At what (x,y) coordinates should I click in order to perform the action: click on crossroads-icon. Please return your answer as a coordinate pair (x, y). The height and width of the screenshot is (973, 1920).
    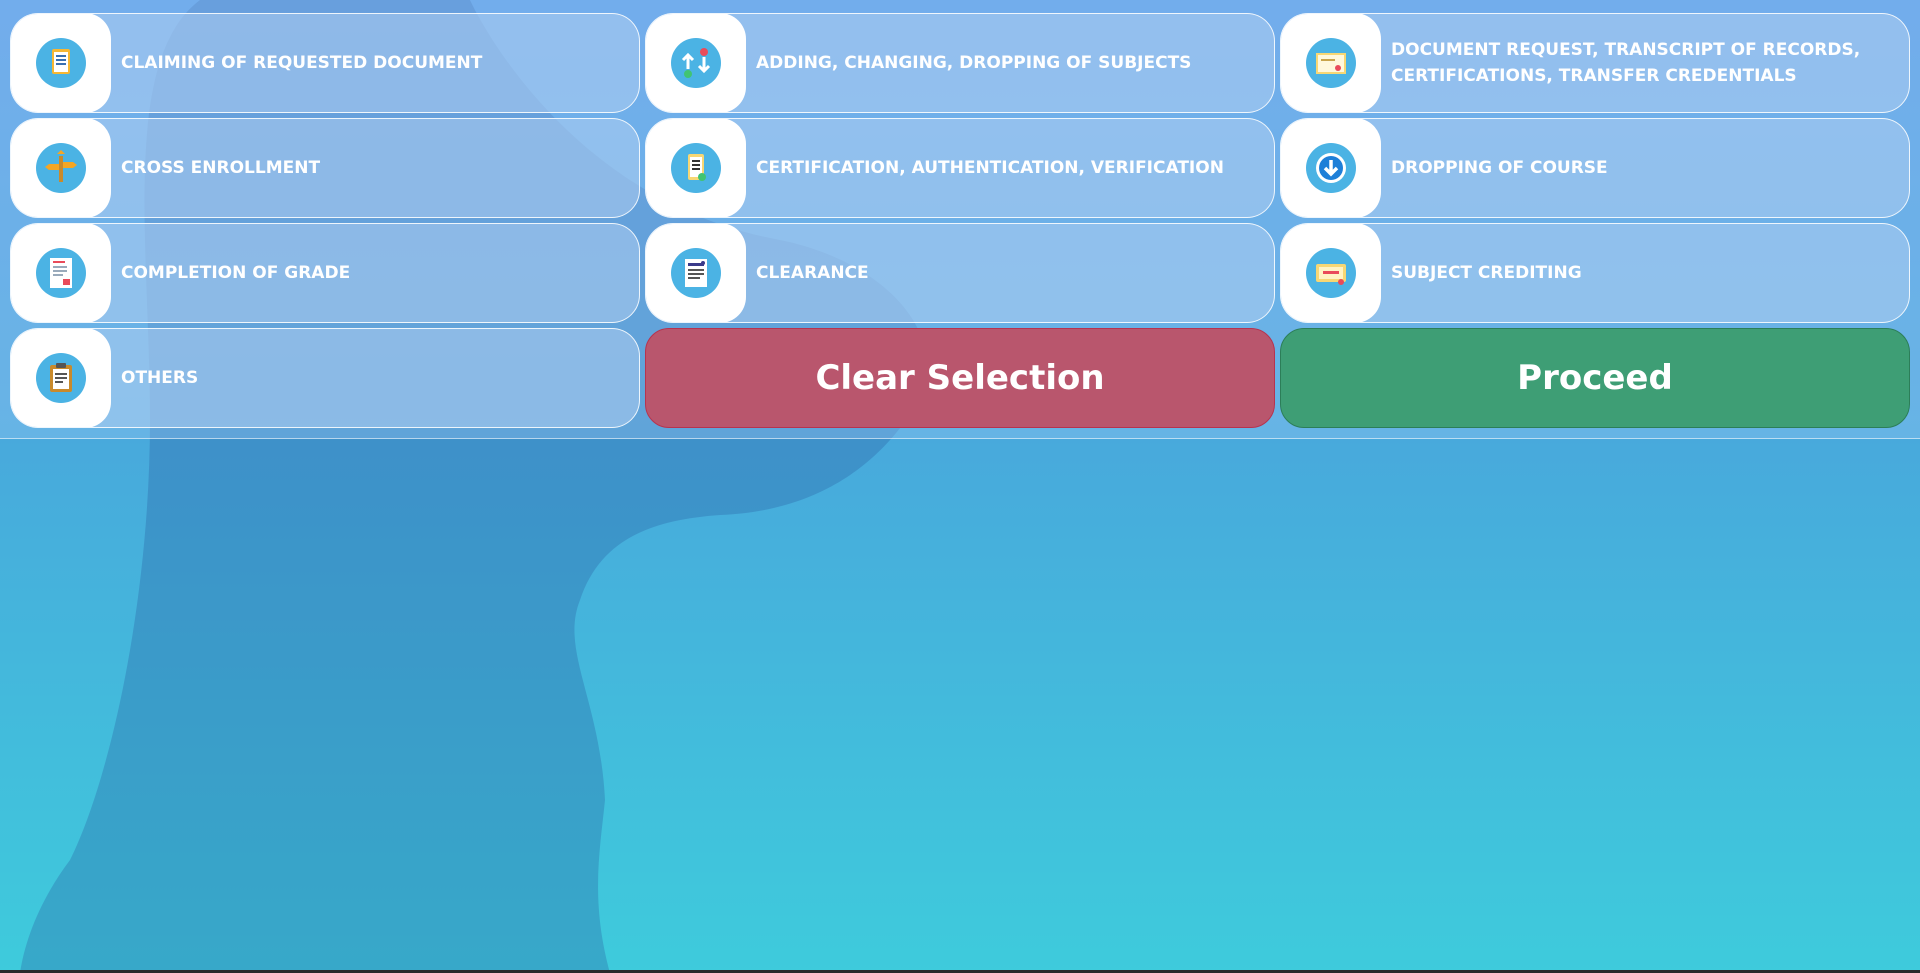
    Looking at the image, I should click on (61, 168).